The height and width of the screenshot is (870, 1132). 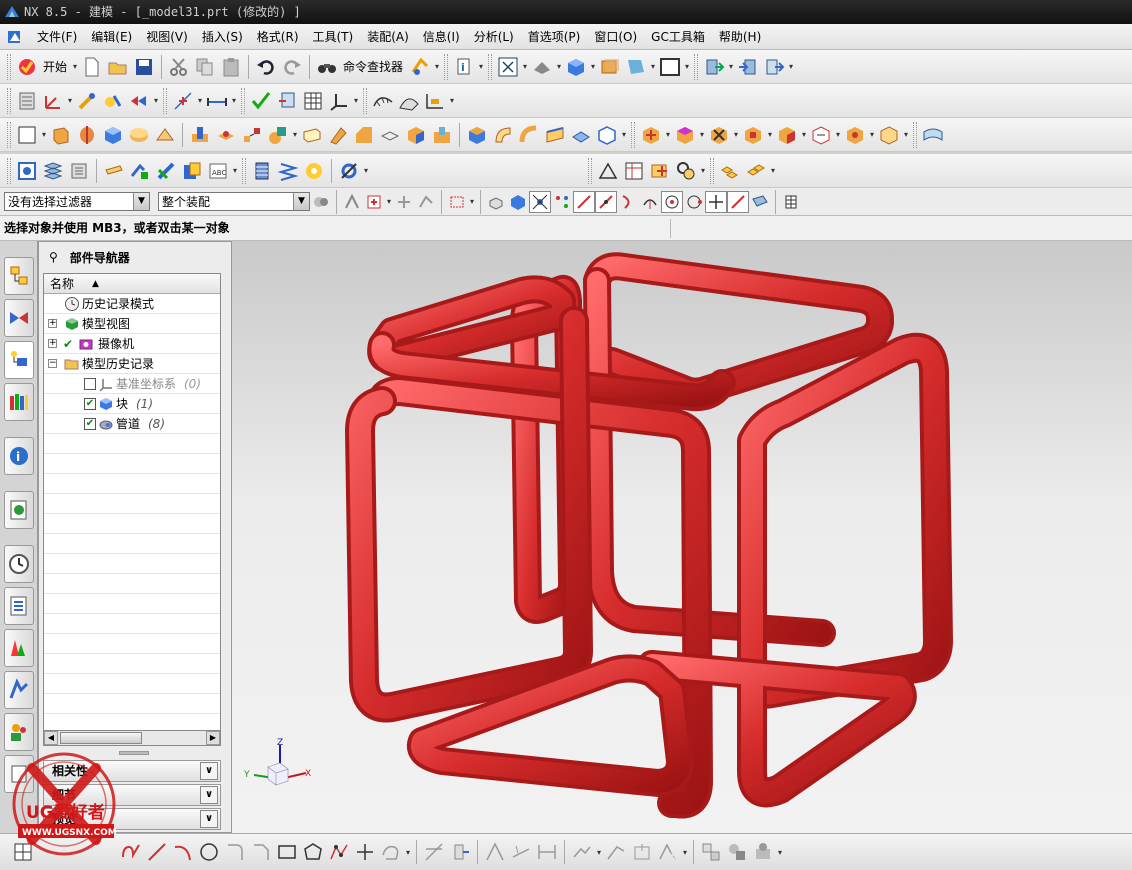 What do you see at coordinates (312, 135) in the screenshot?
I see `shell-icon` at bounding box center [312, 135].